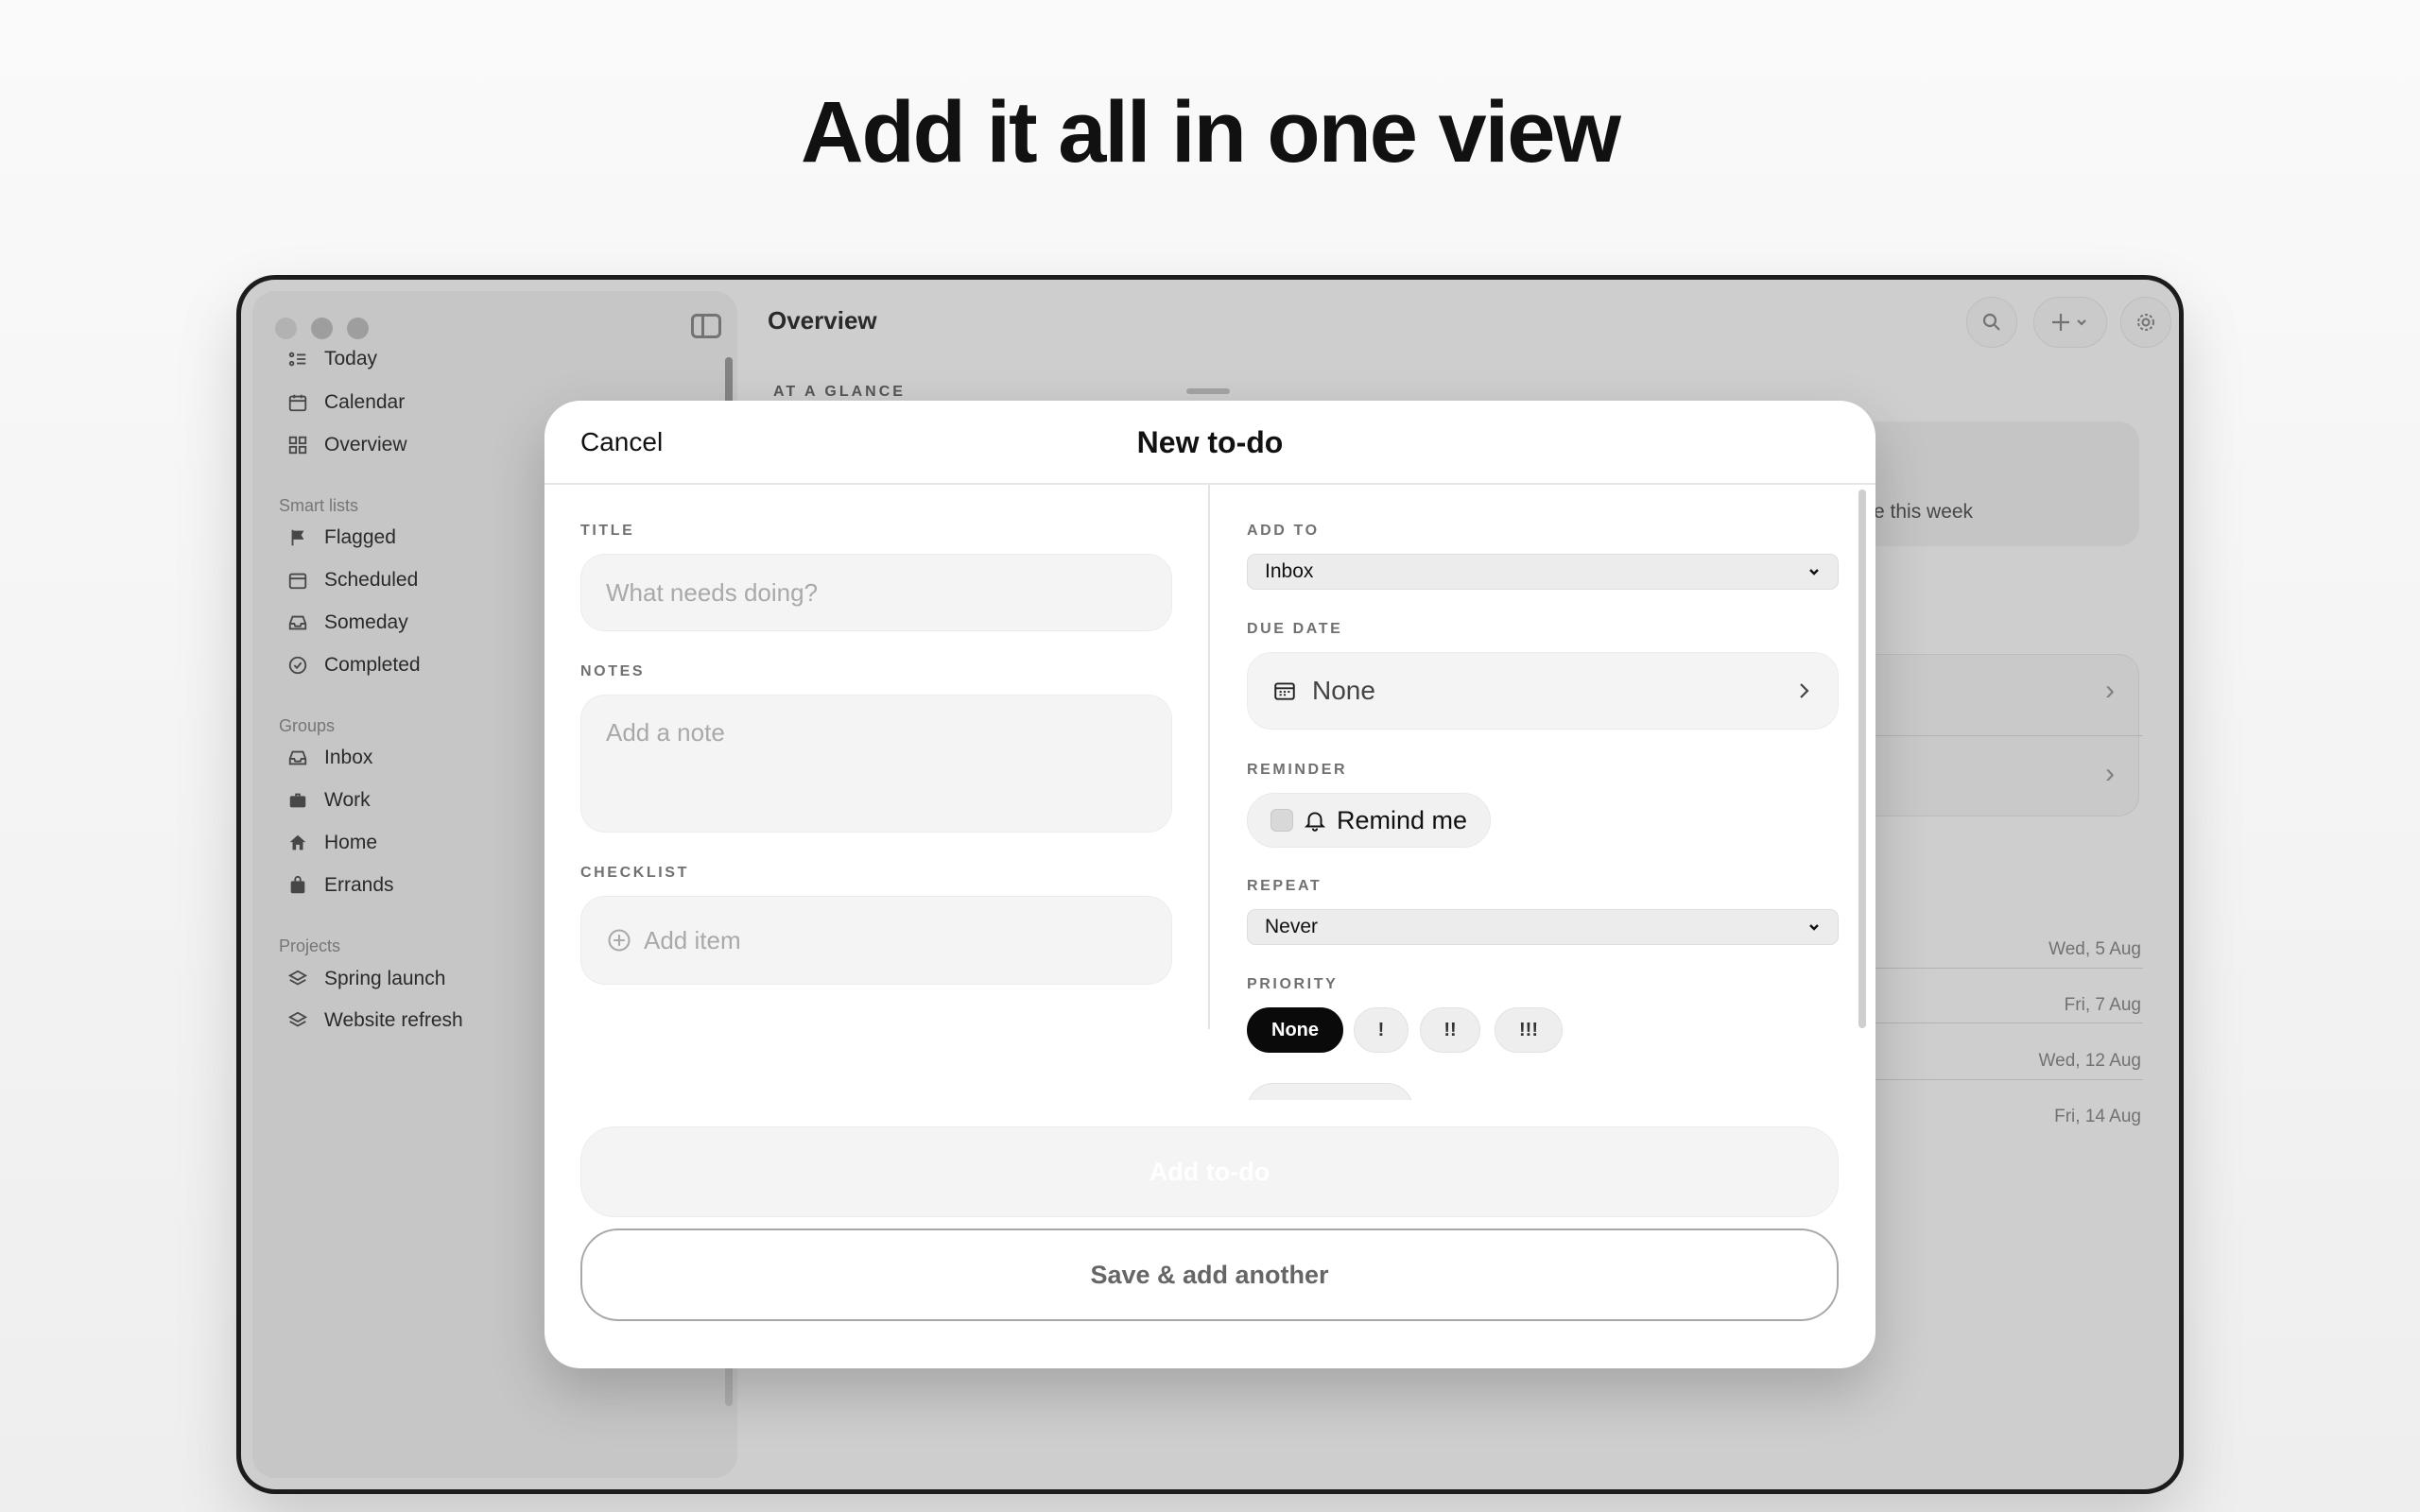 Image resolution: width=2420 pixels, height=1512 pixels. What do you see at coordinates (876, 764) in the screenshot?
I see `notes-field` at bounding box center [876, 764].